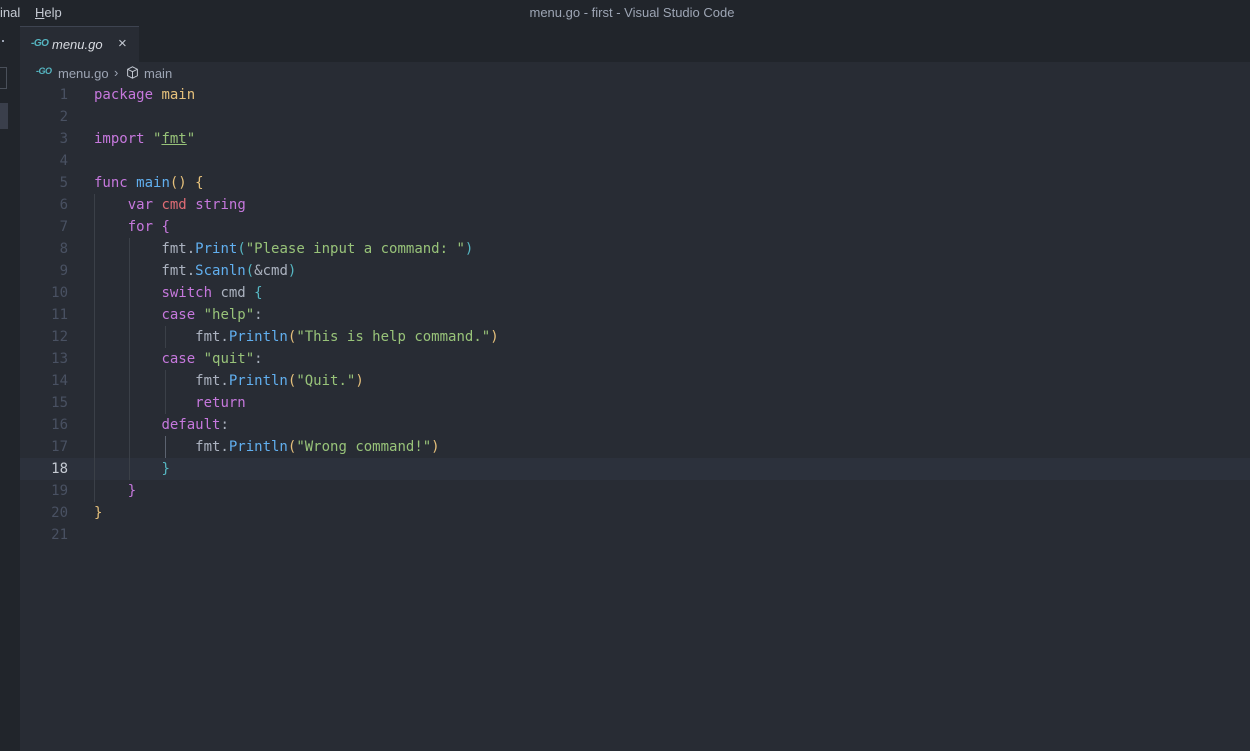 The width and height of the screenshot is (1250, 751). Describe the element at coordinates (233, 293) in the screenshot. I see `code-token: cmd` at that location.